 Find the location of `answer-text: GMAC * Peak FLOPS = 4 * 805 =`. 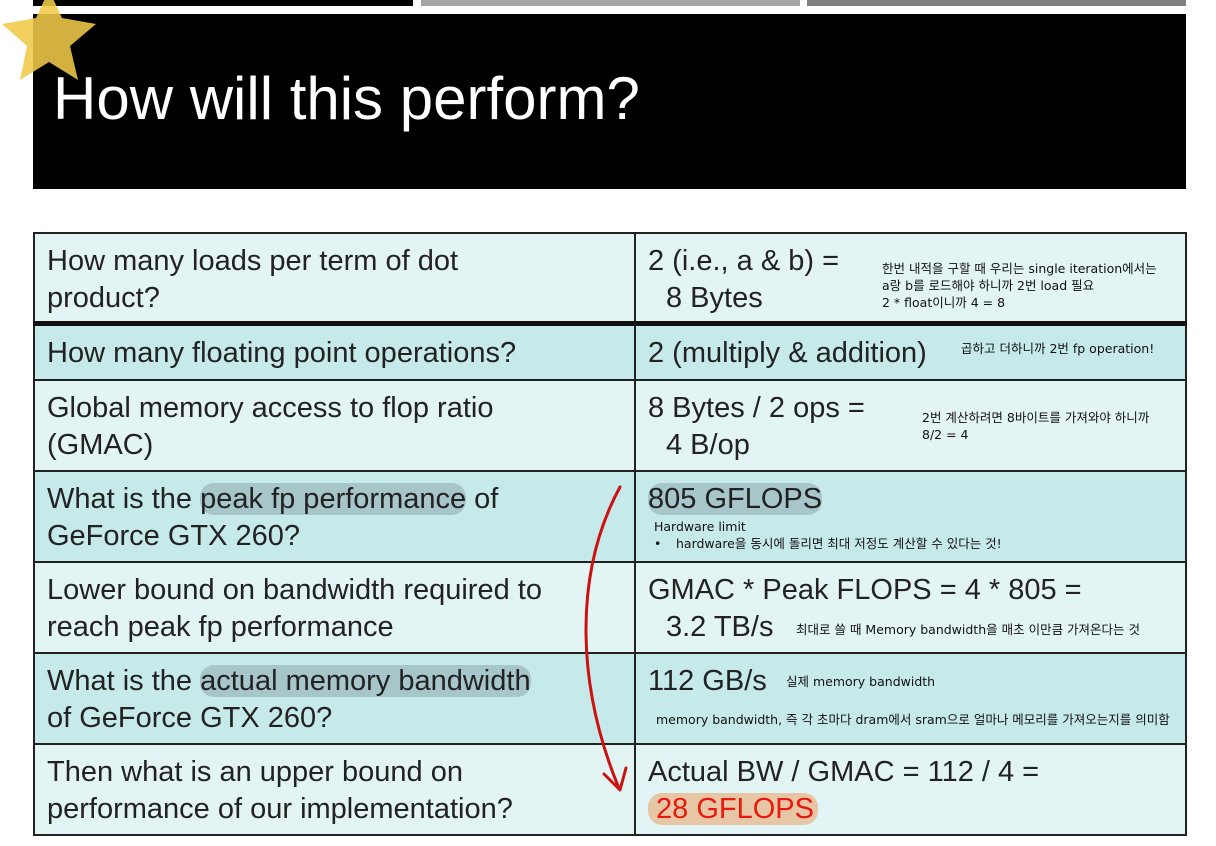

answer-text: GMAC * Peak FLOPS = 4 * 805 = is located at coordinates (865, 590).